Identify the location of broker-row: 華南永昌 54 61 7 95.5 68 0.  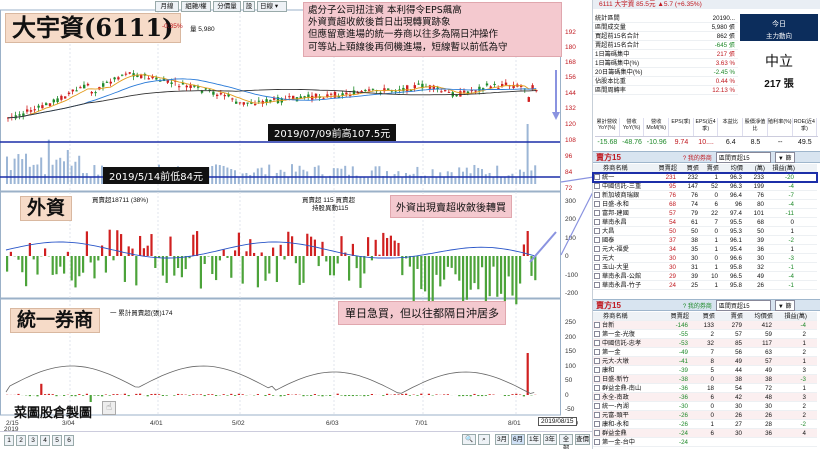
(705, 222).